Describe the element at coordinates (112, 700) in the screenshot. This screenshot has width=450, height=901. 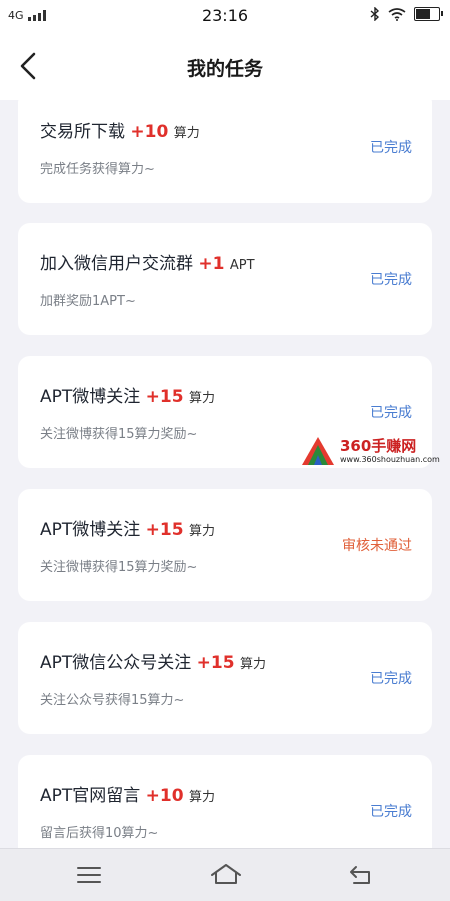
I see `task-desc: 关注公众号获得15算力~` at that location.